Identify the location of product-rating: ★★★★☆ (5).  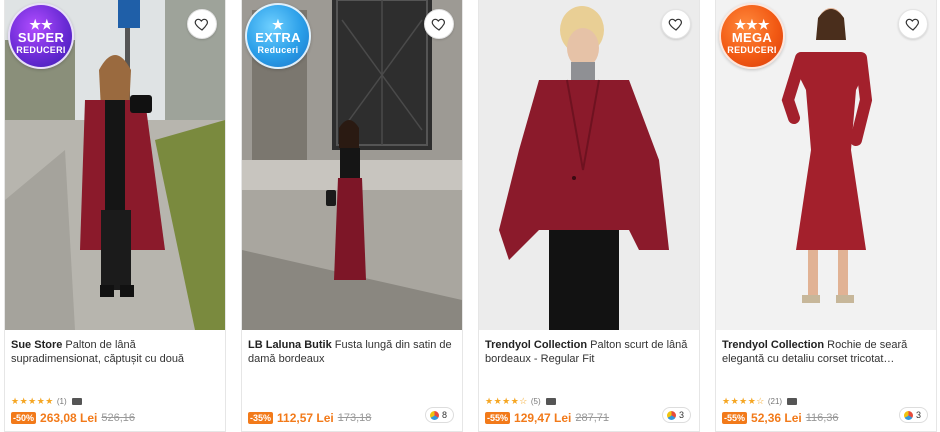
(520, 401).